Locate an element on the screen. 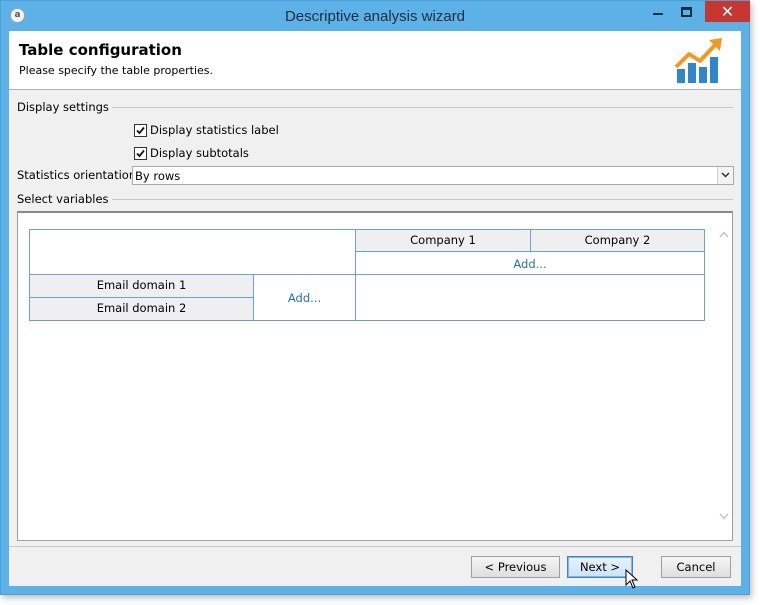  mouse-cursor-icon is located at coordinates (632, 579).